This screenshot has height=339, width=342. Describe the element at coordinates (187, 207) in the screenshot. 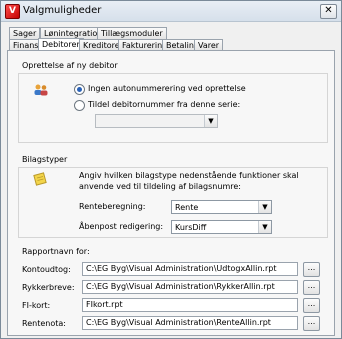

I see `renteberegning-value: Rente` at that location.